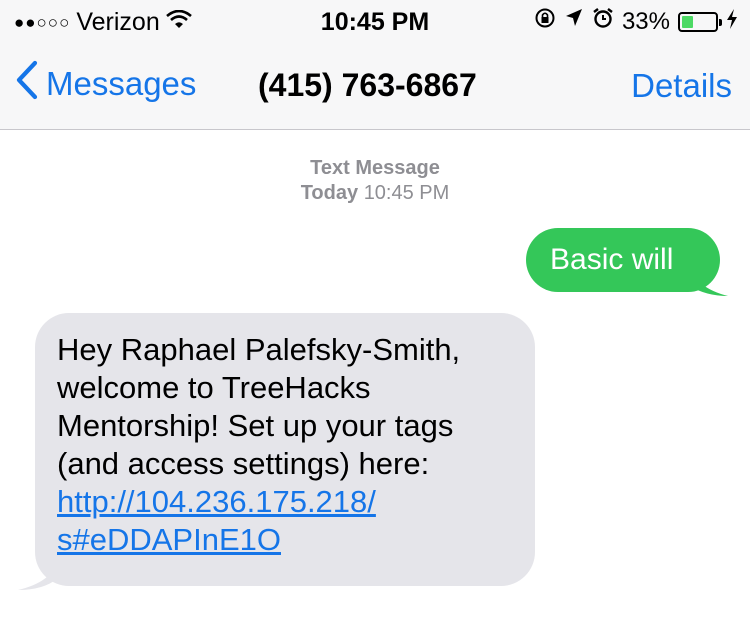  I want to click on status-icons: 33%, so click(636, 21).